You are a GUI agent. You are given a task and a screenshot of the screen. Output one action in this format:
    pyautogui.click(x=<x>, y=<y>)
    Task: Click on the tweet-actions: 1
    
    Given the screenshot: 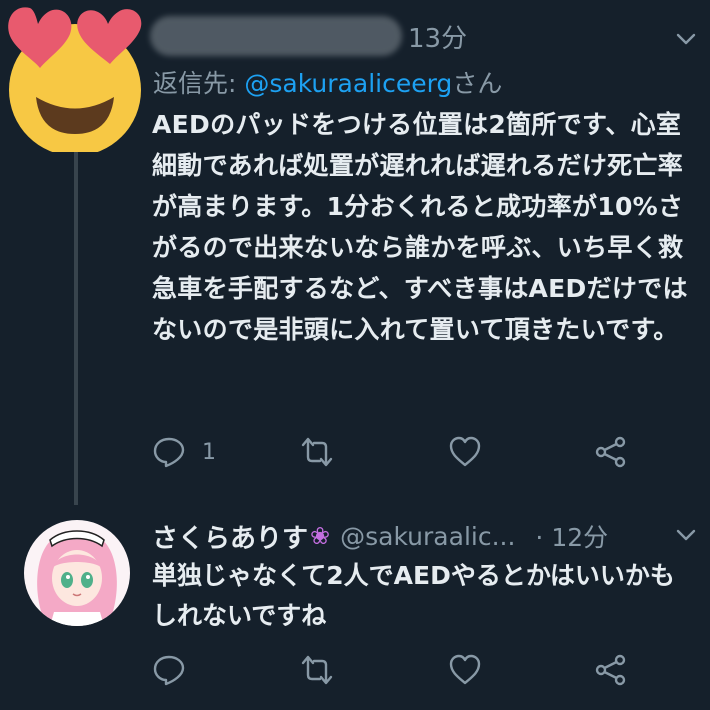 What is the action you would take?
    pyautogui.click(x=402, y=452)
    